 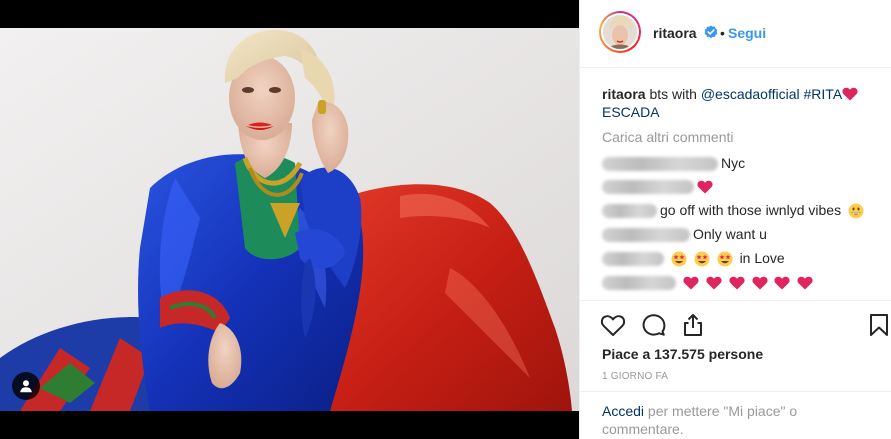 I want to click on comment-icon, so click(x=654, y=325).